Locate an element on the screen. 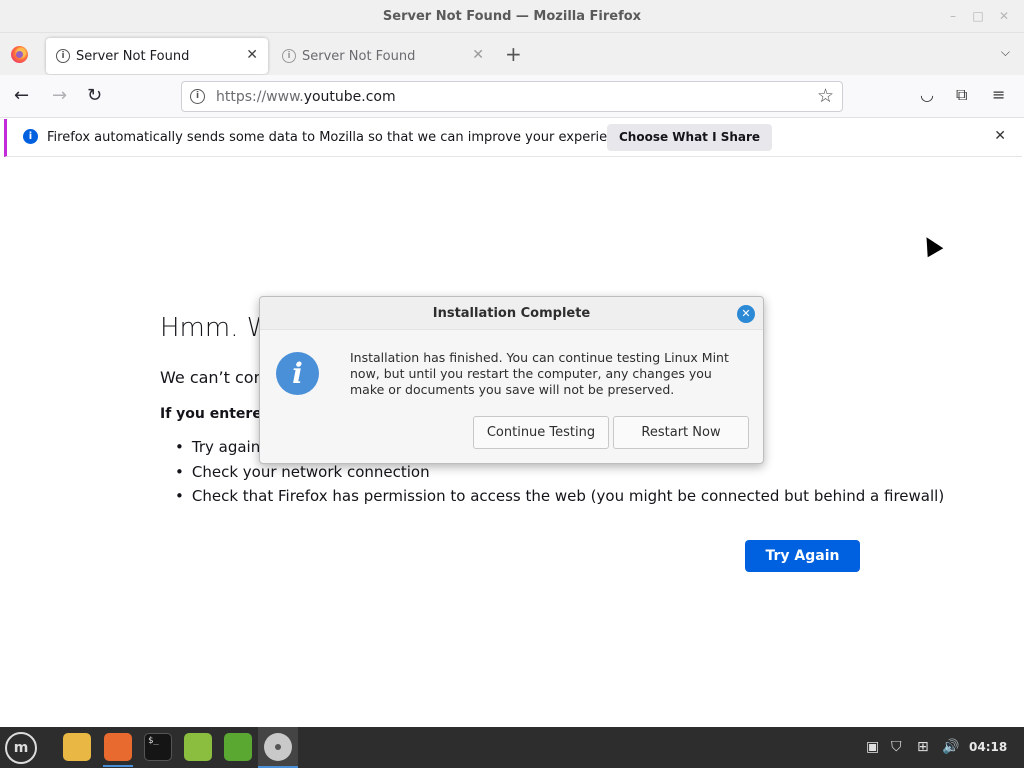  maximize-icon: □ is located at coordinates (978, 16).